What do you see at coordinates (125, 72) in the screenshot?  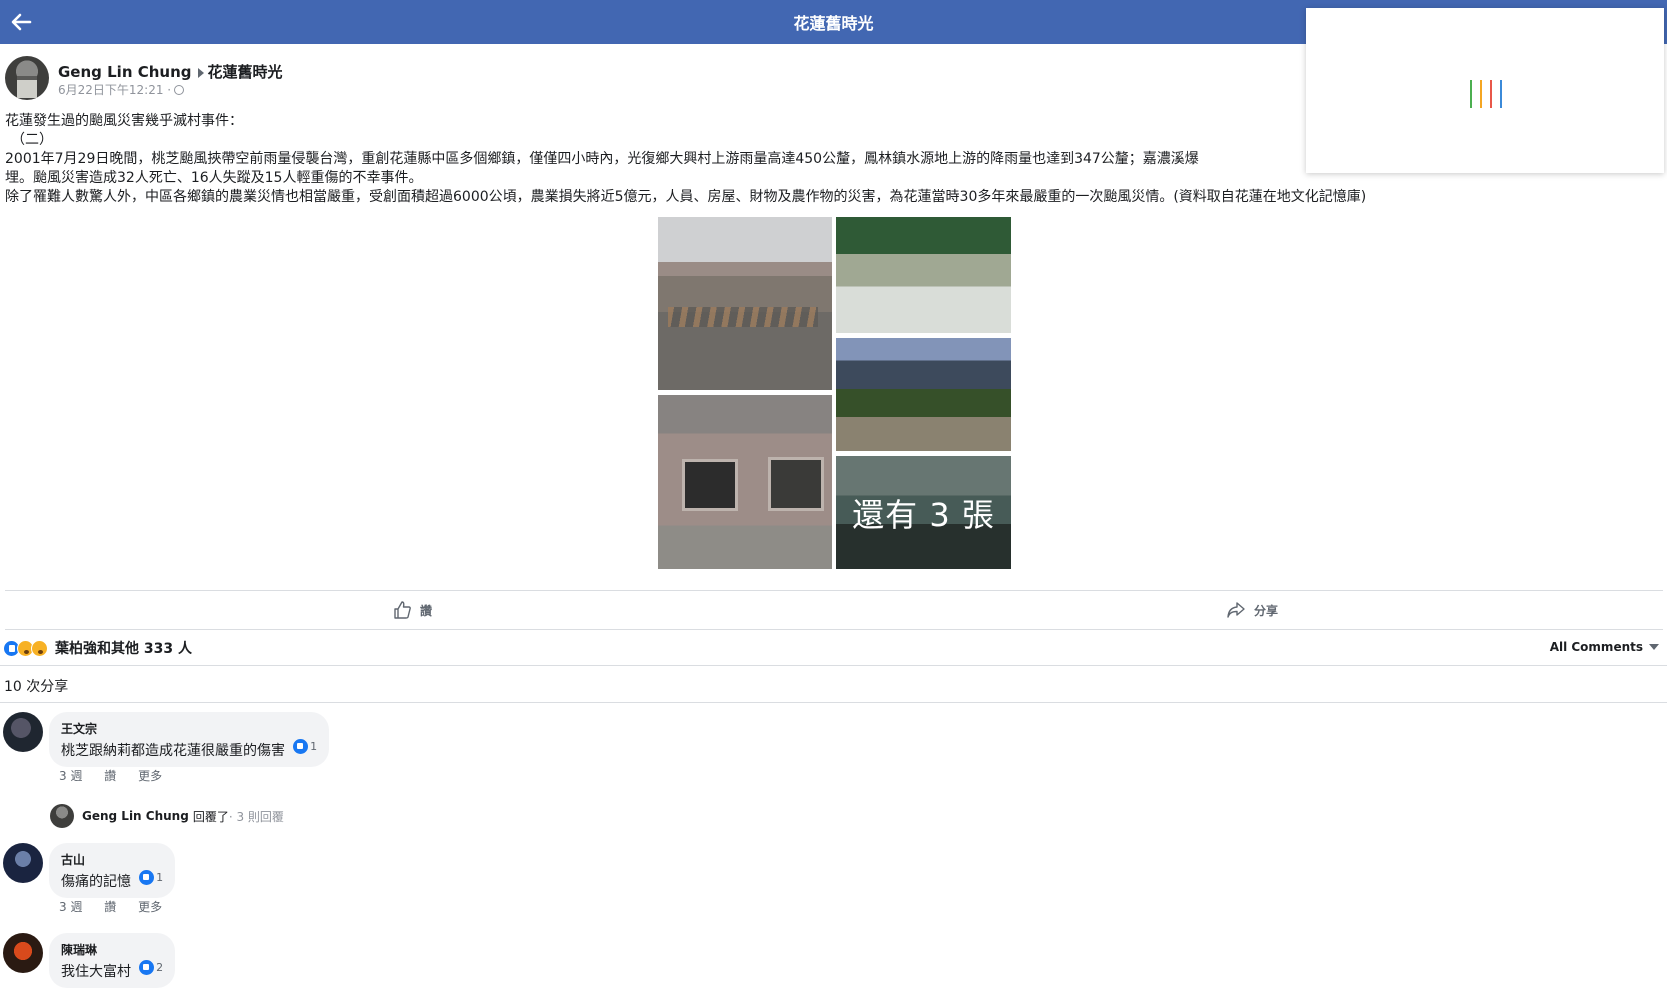 I see `author-name-link: Geng Lin Chung` at bounding box center [125, 72].